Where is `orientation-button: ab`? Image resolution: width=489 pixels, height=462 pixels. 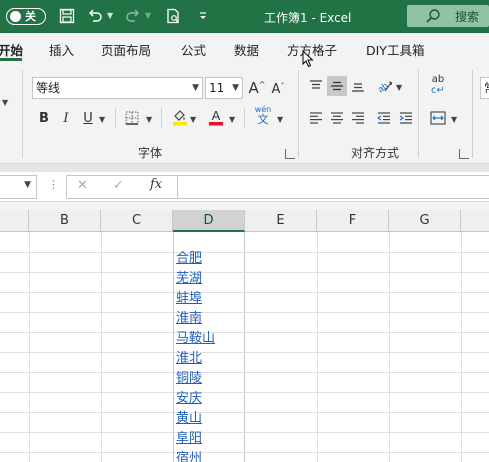
orientation-button: ab is located at coordinates (384, 86).